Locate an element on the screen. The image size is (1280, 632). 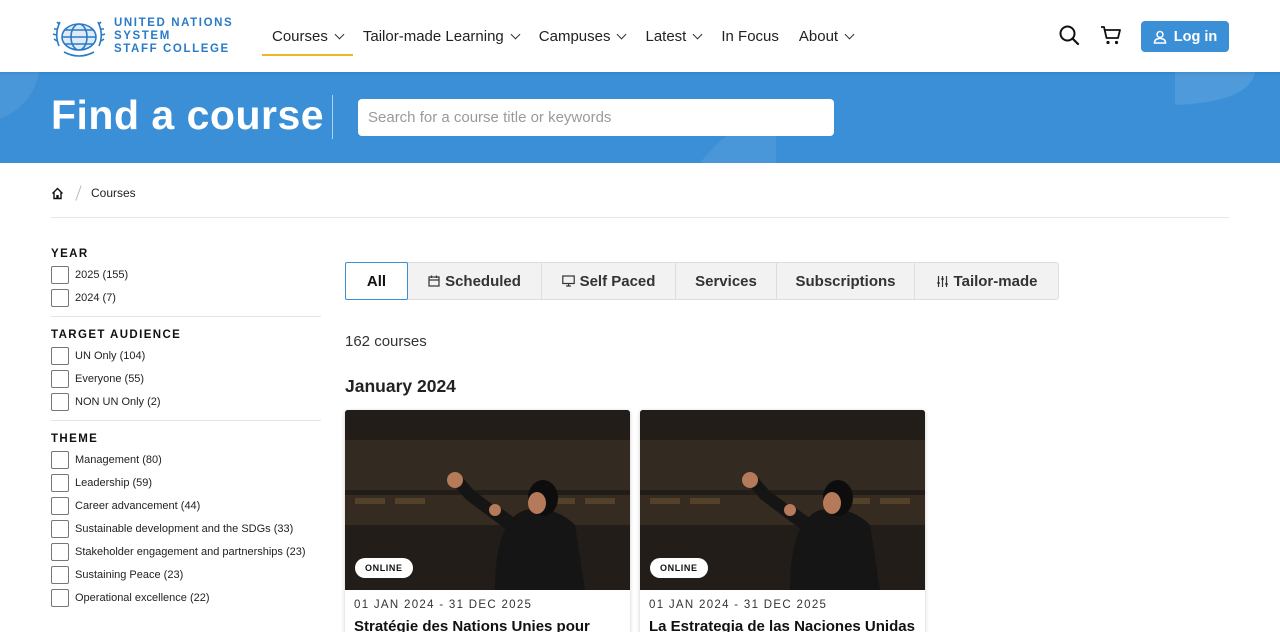
filter-option: NON UN Only (2) is located at coordinates (186, 402).